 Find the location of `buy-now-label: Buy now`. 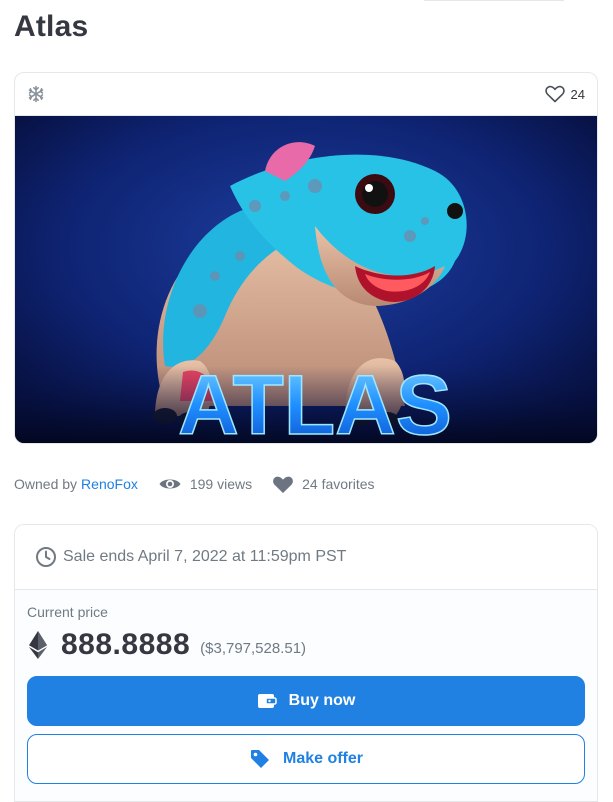

buy-now-label: Buy now is located at coordinates (322, 700).